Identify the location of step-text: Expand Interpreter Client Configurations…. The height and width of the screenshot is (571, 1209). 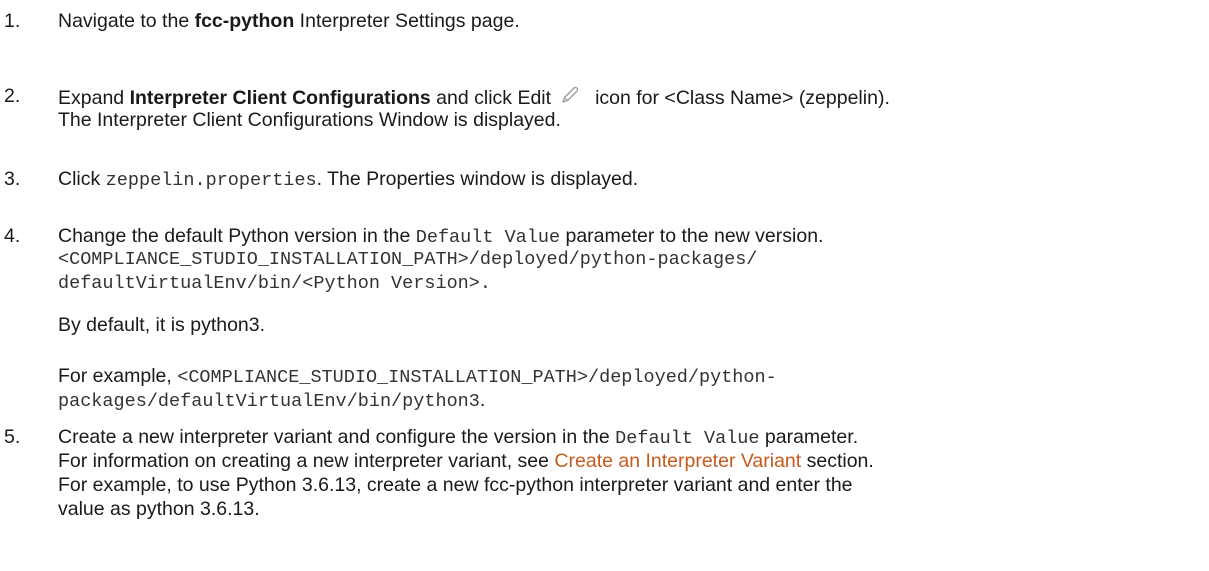
(474, 97).